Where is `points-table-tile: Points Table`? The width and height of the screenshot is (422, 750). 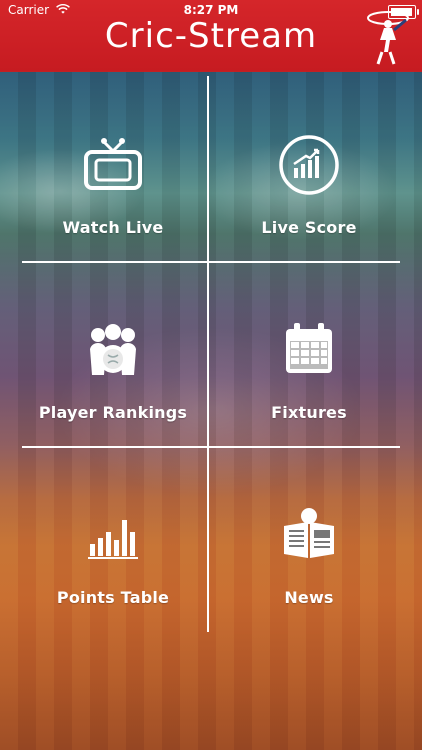
points-table-tile: Points Table is located at coordinates (113, 539).